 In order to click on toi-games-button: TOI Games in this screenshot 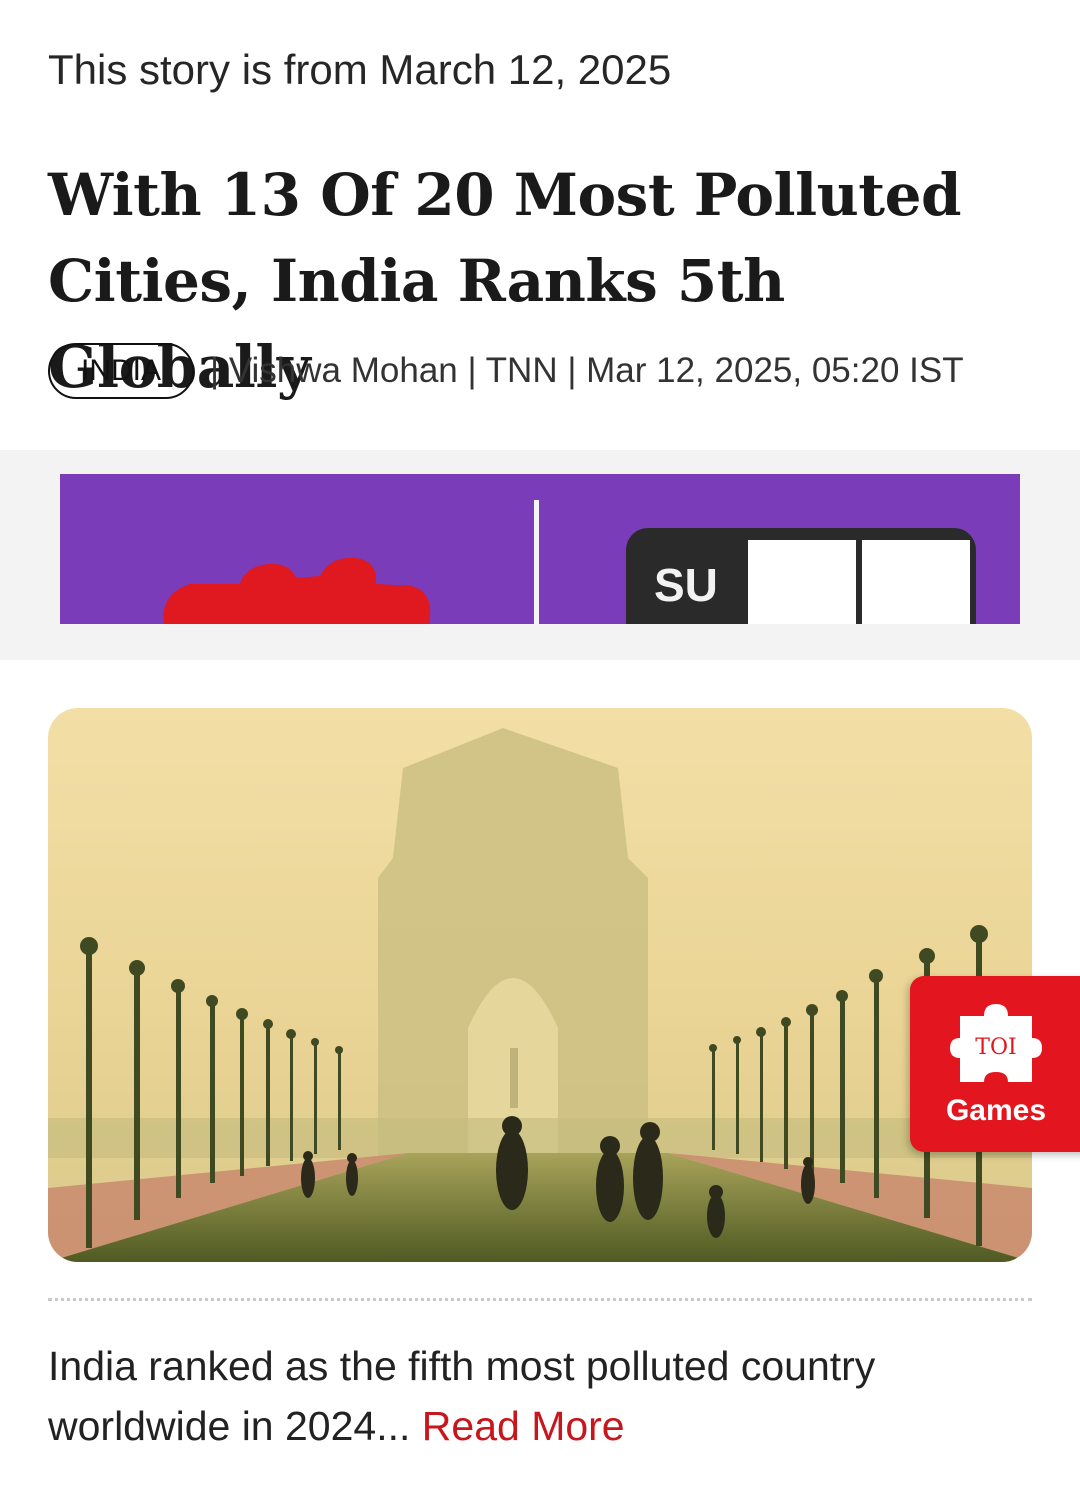, I will do `click(995, 1064)`.